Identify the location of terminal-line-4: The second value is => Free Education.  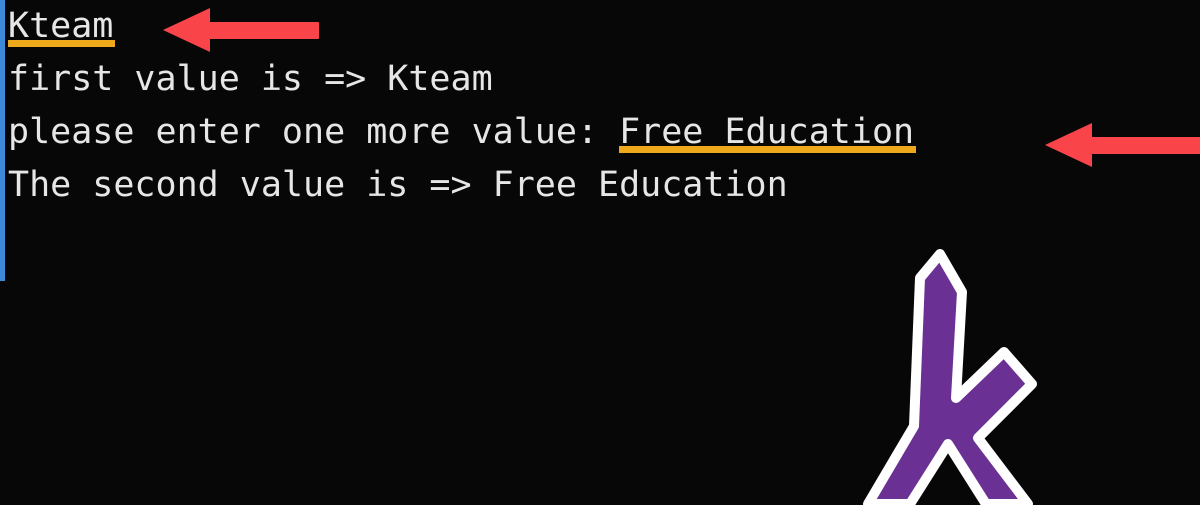
(598, 185).